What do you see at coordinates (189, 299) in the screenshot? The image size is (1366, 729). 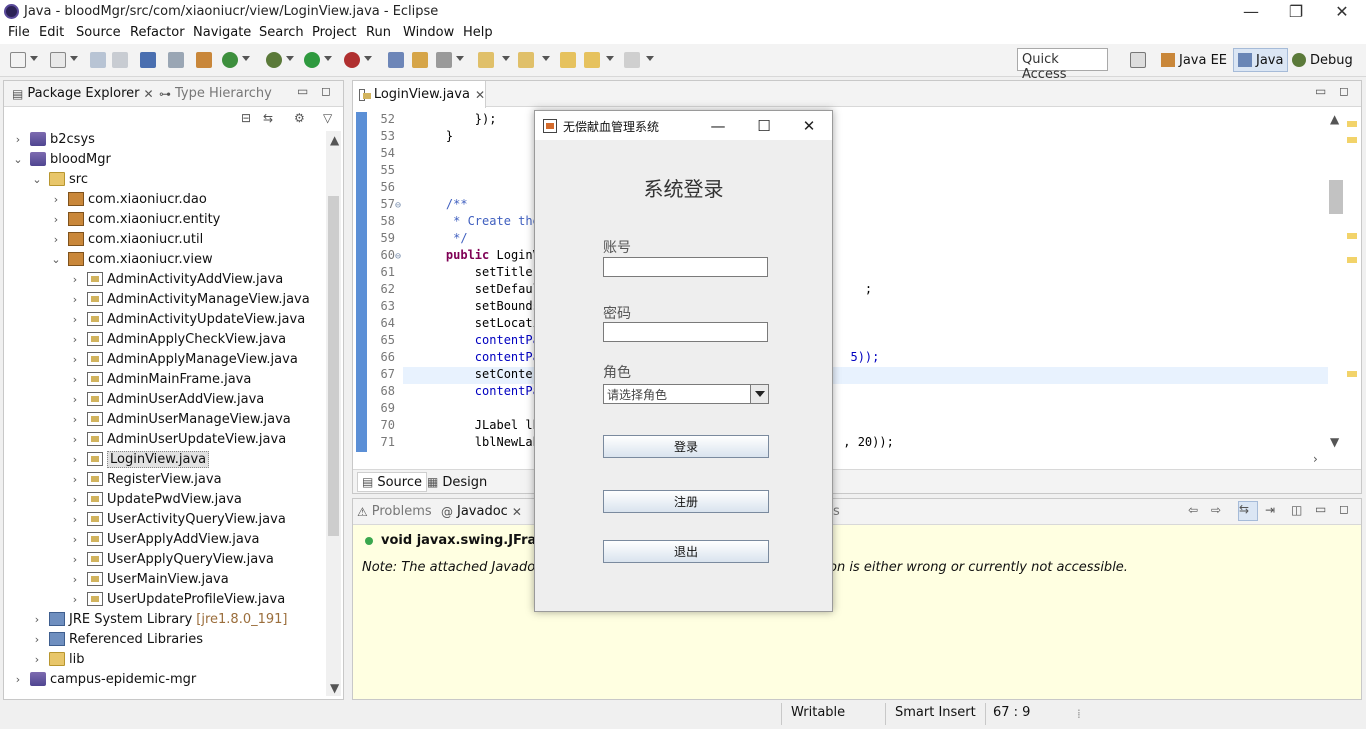 I see `tree-item: › AdminActivityManageView.java` at bounding box center [189, 299].